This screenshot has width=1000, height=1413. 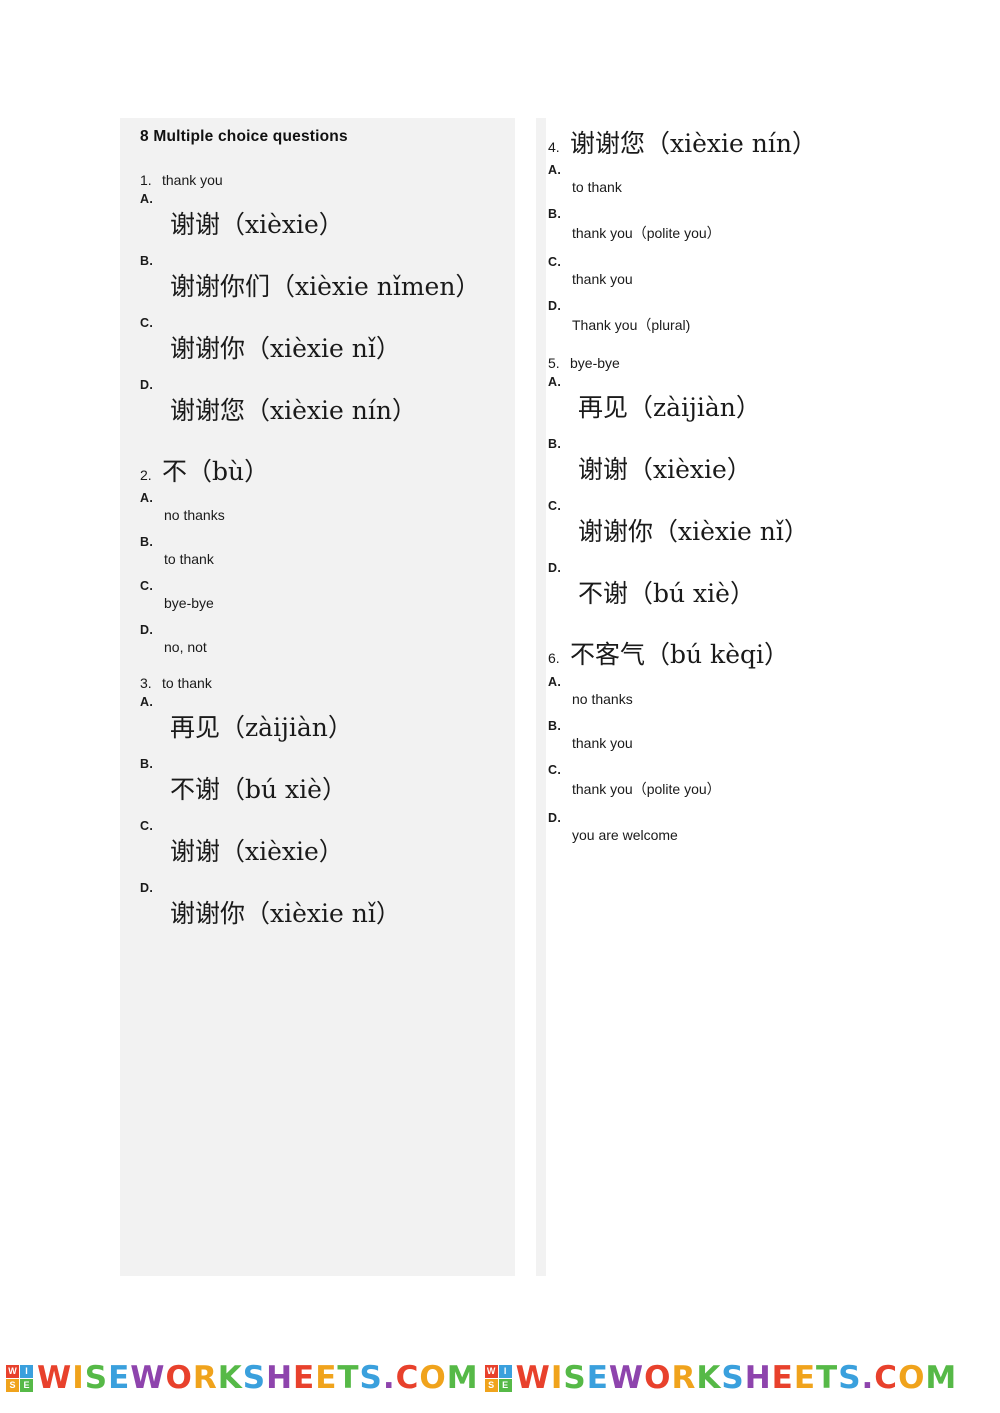 What do you see at coordinates (748, 276) in the screenshot?
I see `question-4-option-c: C. thank you` at bounding box center [748, 276].